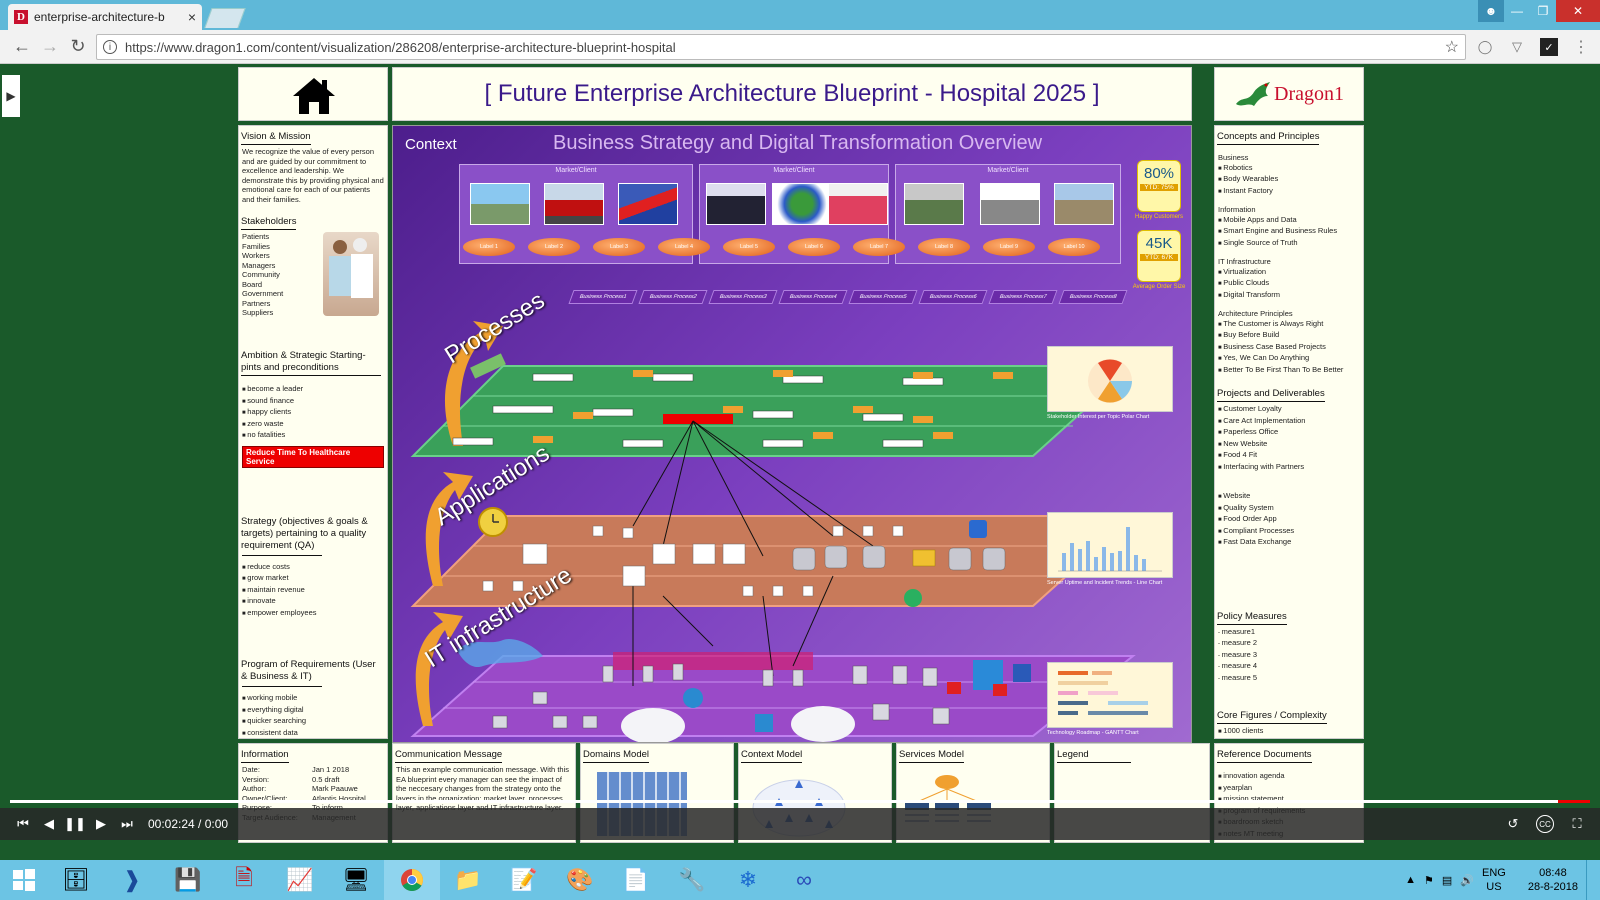  Describe the element at coordinates (1289, 633) in the screenshot. I see `list-item: measure1` at that location.